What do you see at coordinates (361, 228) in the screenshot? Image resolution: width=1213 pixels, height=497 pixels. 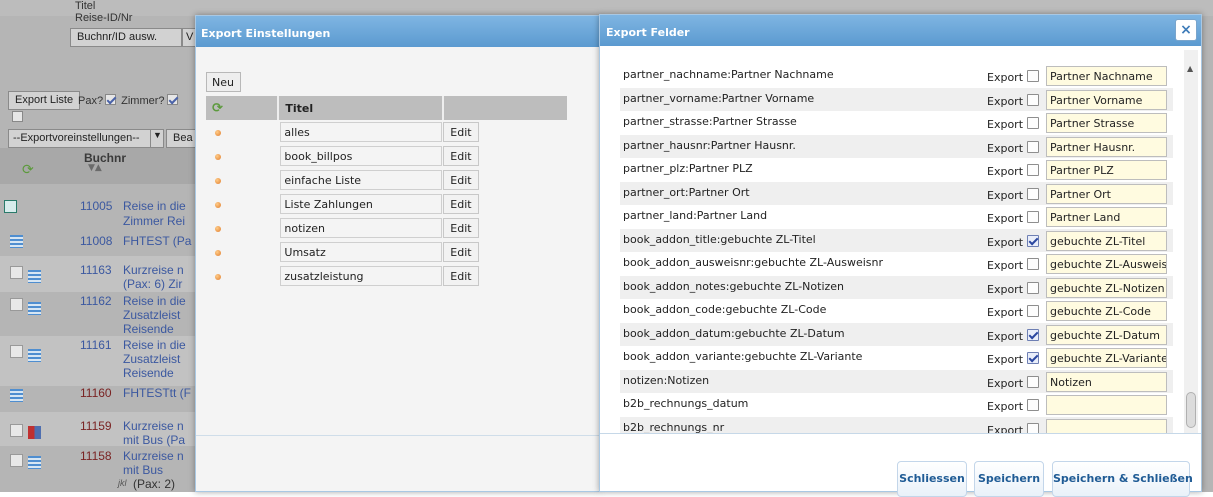 I see `preset-title: notizen` at bounding box center [361, 228].